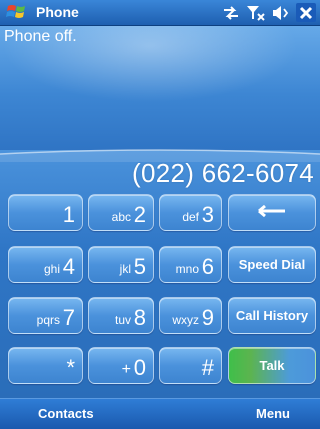  I want to click on key-letters: def, so click(190, 217).